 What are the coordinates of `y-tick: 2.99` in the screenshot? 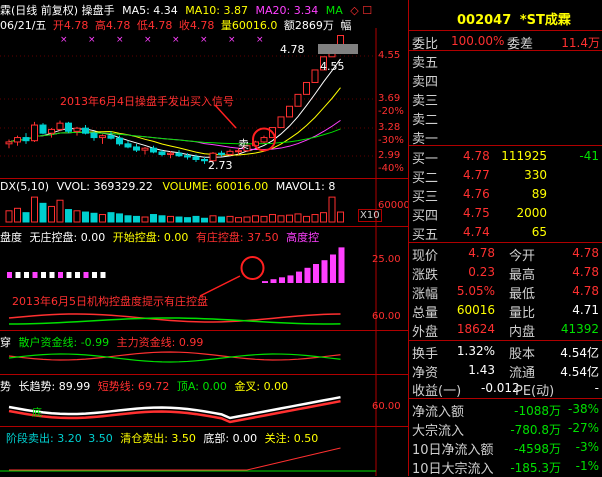 It's located at (389, 155).